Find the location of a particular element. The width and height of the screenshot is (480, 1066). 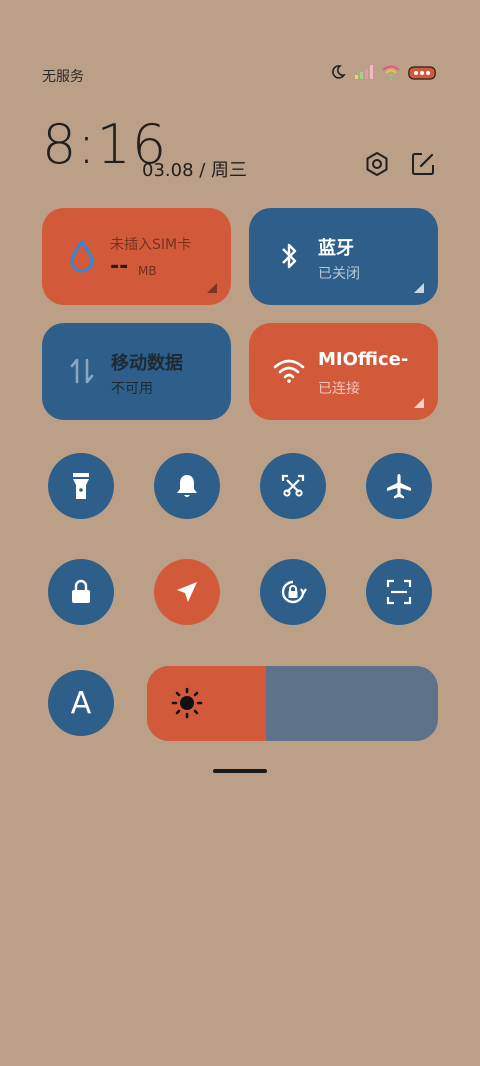

scan-icon is located at coordinates (399, 592).